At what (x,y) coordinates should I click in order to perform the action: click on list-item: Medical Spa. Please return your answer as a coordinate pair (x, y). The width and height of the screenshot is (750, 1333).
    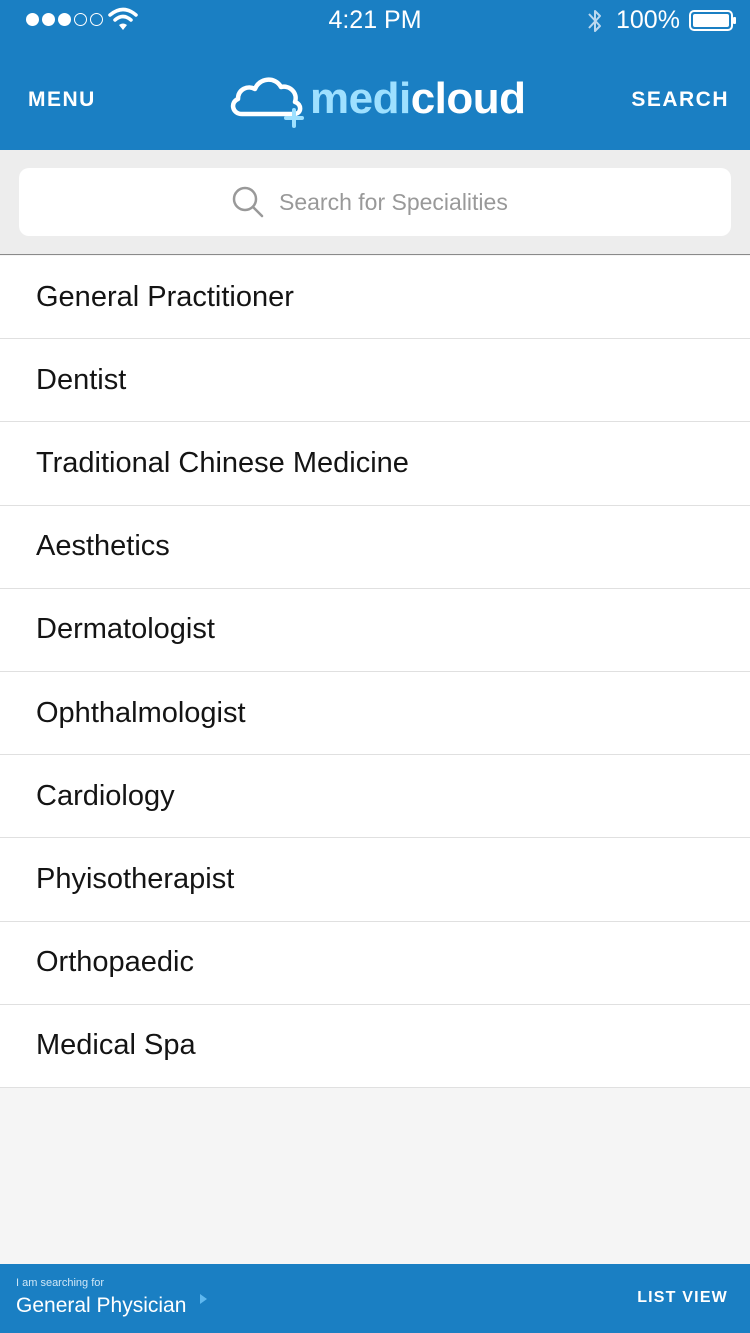
    Looking at the image, I should click on (375, 1046).